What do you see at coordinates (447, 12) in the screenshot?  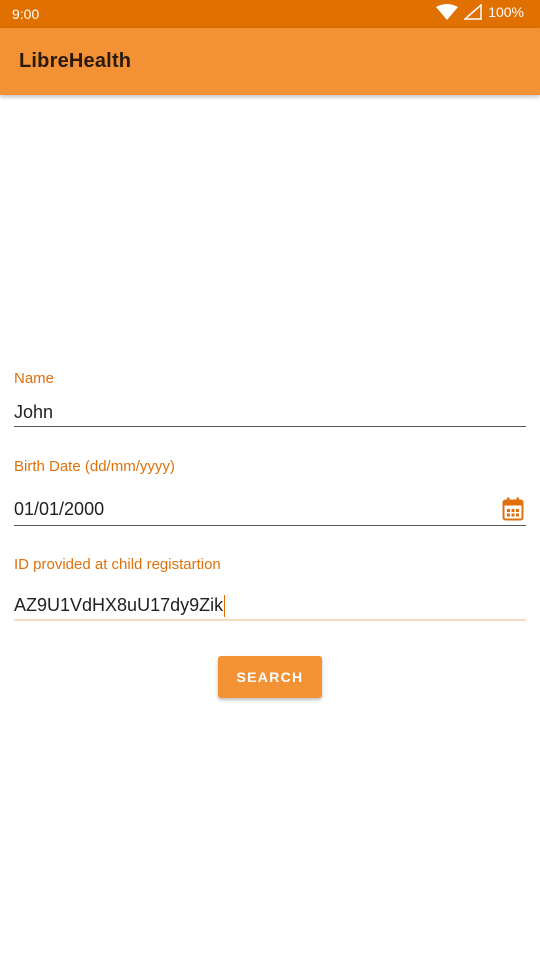 I see `wifi-icon` at bounding box center [447, 12].